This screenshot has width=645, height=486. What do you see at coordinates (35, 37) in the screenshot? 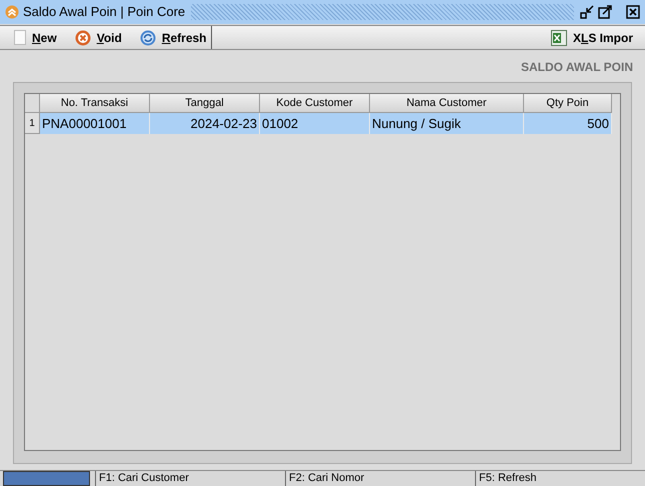
I see `new-button: New` at bounding box center [35, 37].